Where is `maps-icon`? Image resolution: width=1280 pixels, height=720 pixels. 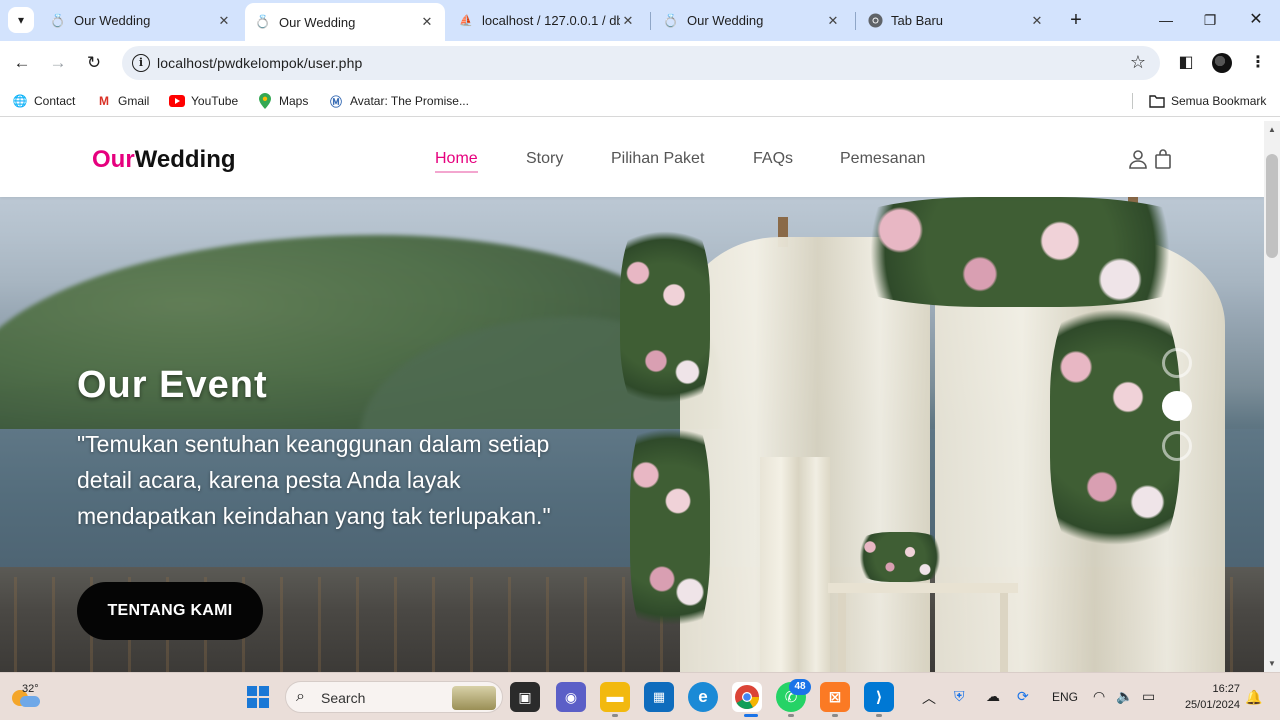
maps-icon is located at coordinates (265, 101).